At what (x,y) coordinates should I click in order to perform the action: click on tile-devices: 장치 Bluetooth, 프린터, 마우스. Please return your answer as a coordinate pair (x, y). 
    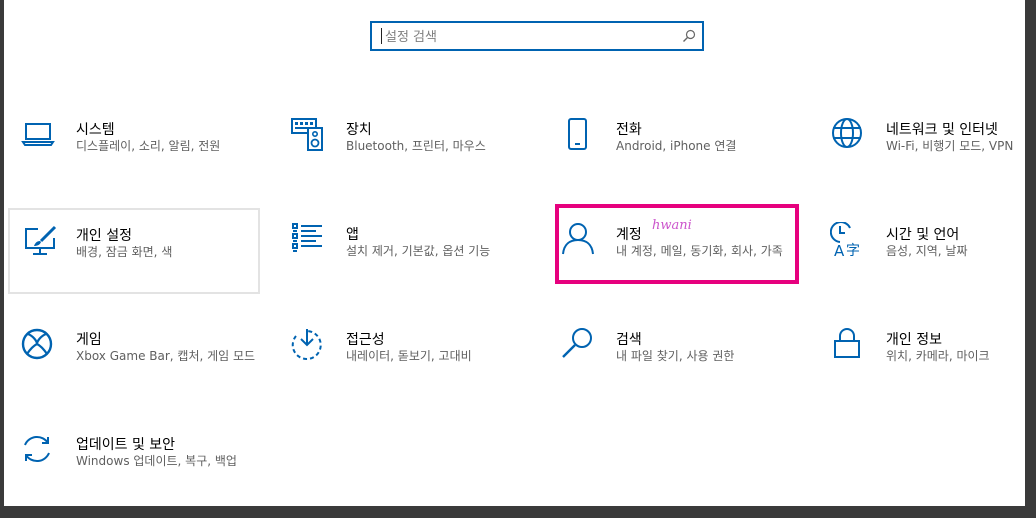
    Looking at the image, I should click on (416, 161).